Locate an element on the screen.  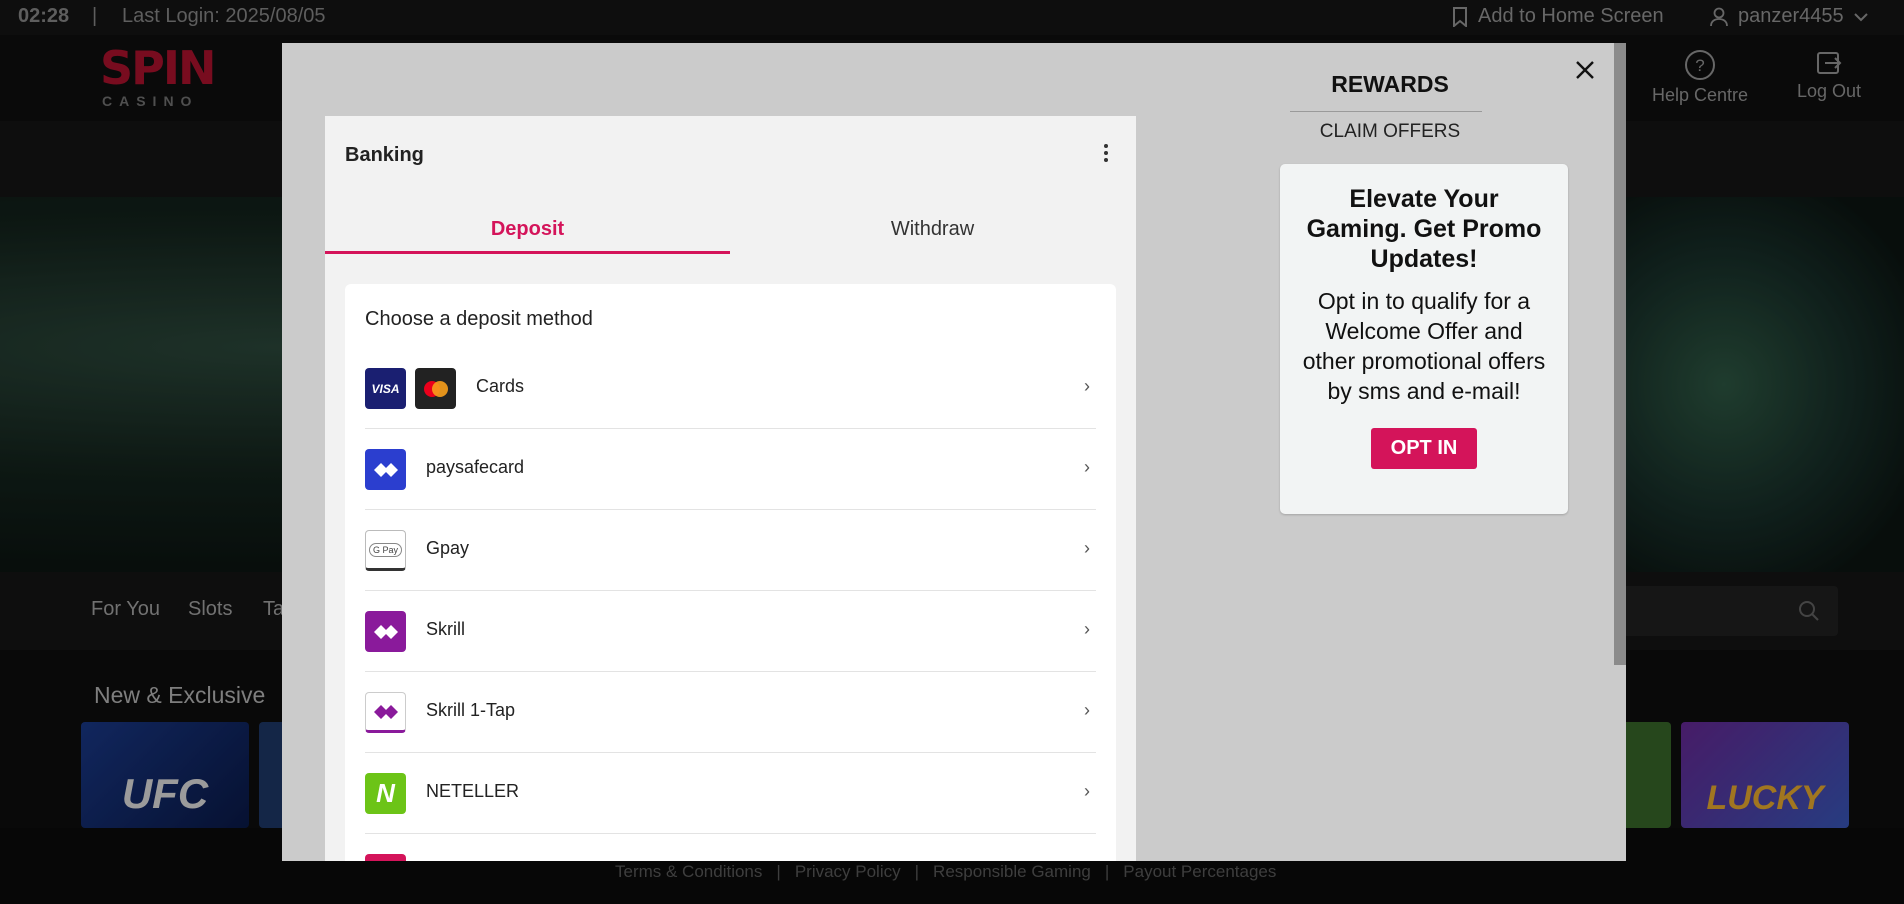
close-button is located at coordinates (1585, 70).